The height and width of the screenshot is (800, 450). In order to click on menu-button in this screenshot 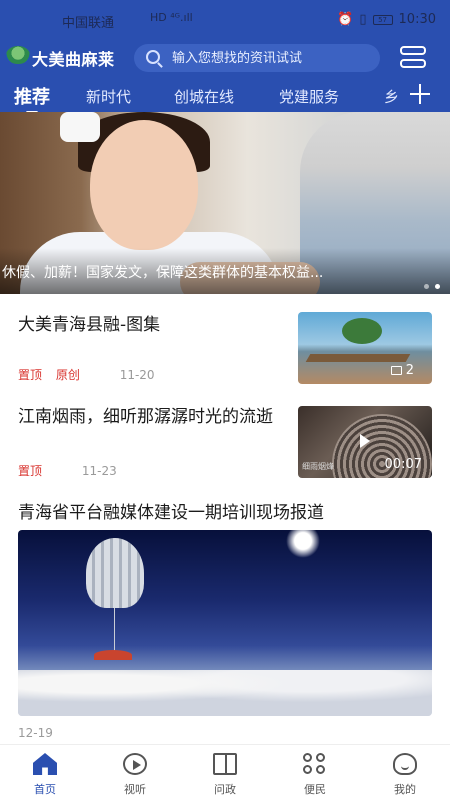, I will do `click(414, 58)`.